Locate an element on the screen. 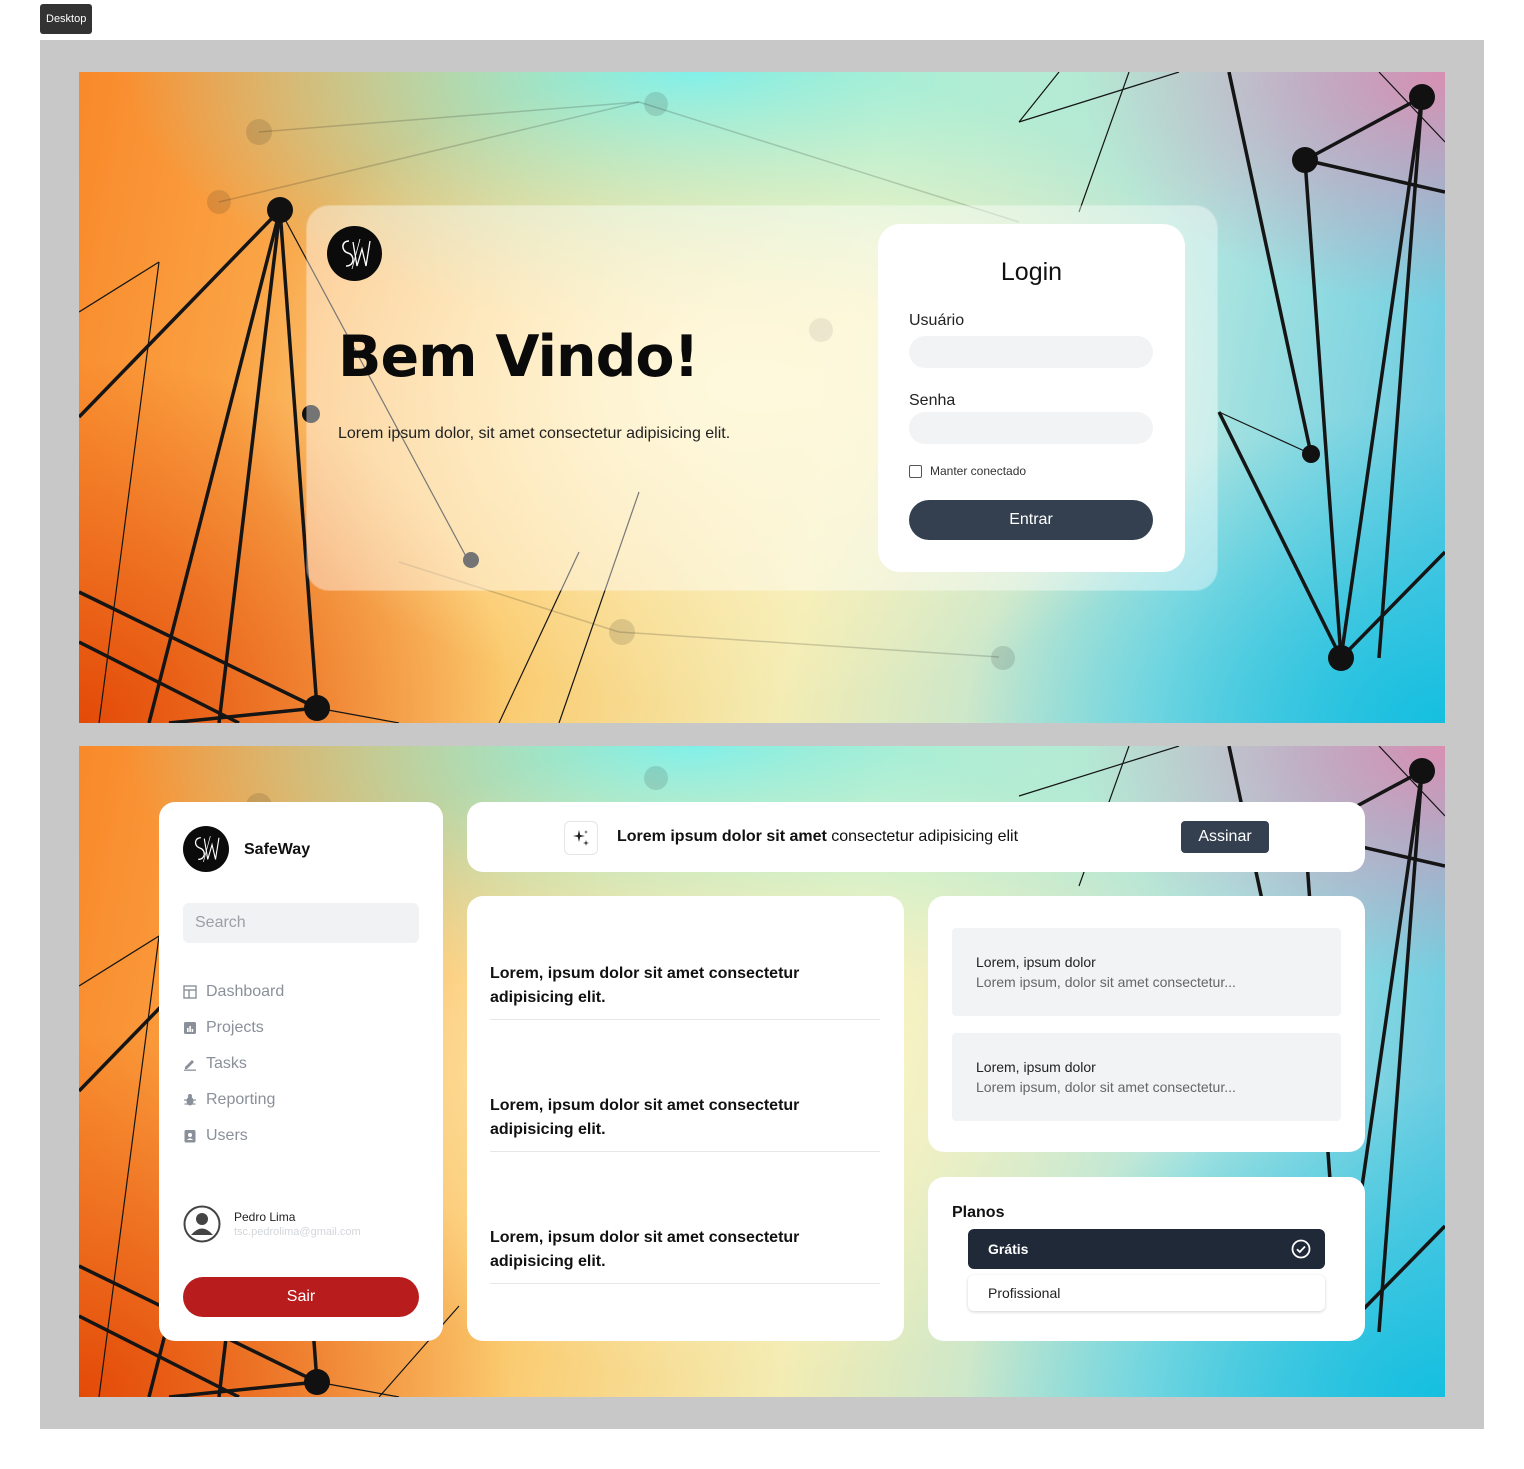 This screenshot has width=1524, height=1469. device-label: Desktop is located at coordinates (66, 19).